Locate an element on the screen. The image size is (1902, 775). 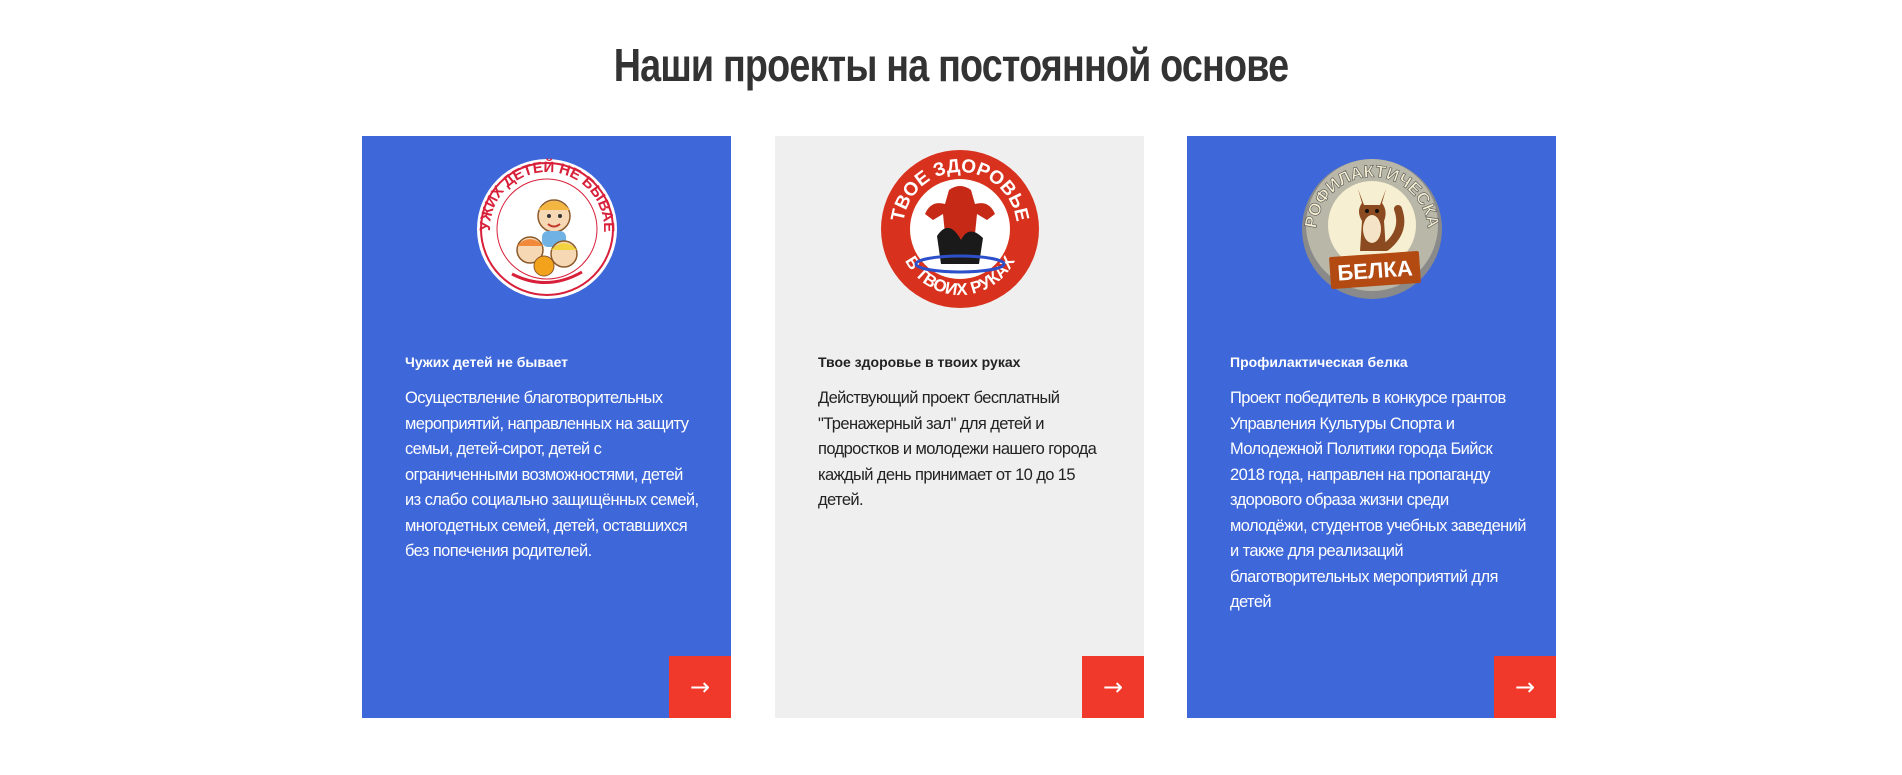
card-title: Твое здоровье в твоих руках is located at coordinates (919, 362).